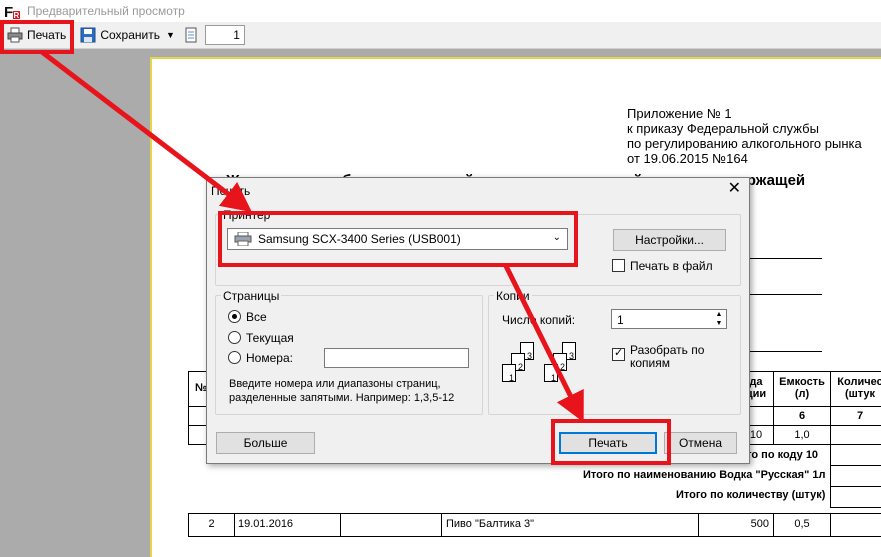 The height and width of the screenshot is (557, 881). I want to click on row-volume: 1,0, so click(802, 435).